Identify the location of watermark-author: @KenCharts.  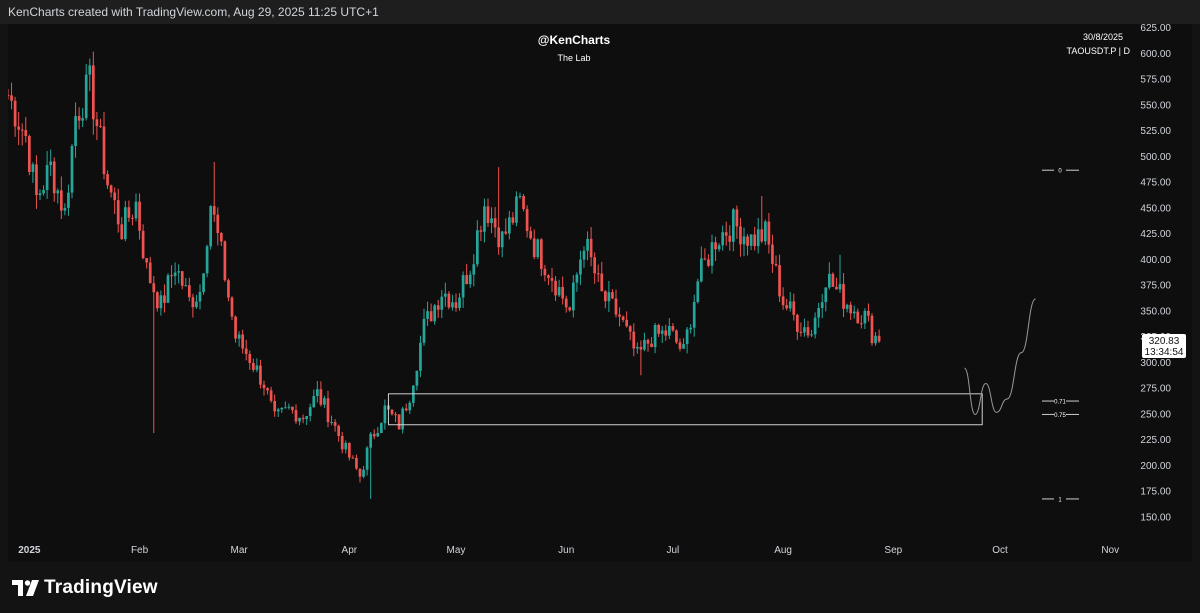
(574, 40).